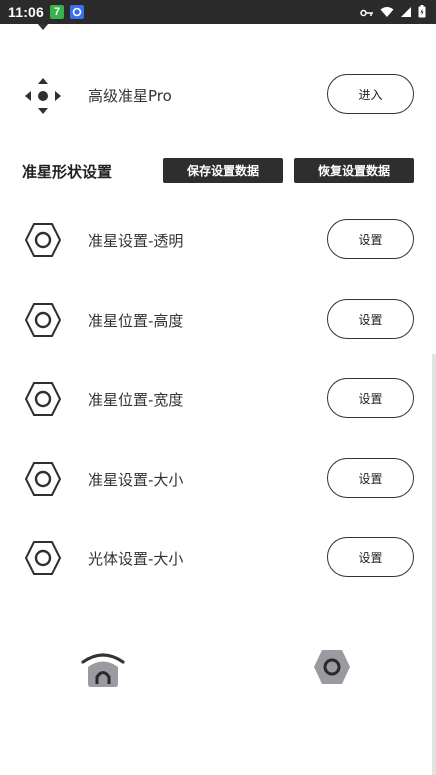  I want to click on partial-row-above, so click(218, 30).